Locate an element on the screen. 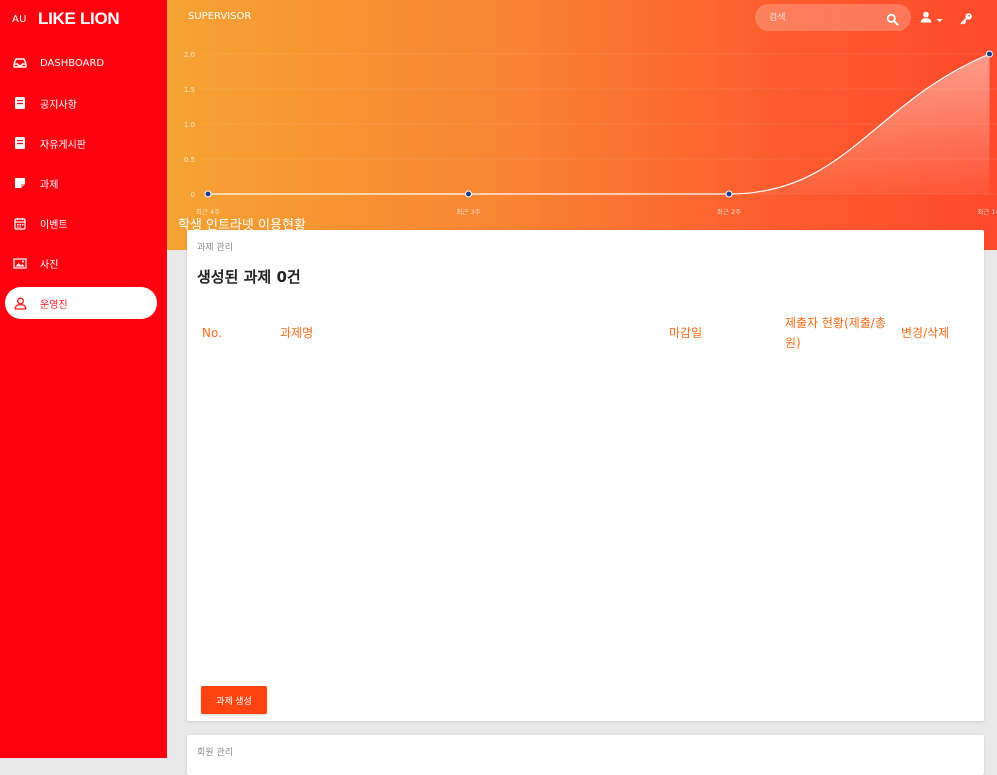  sidebar-item-photo: 사진 is located at coordinates (81, 263).